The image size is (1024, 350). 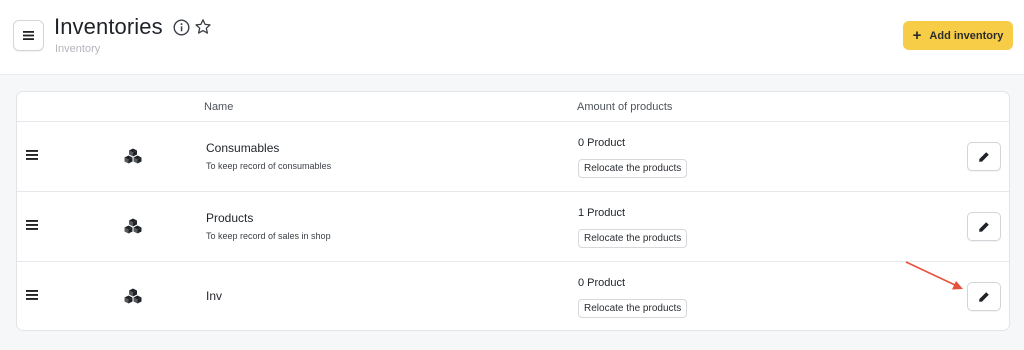 I want to click on info-icon, so click(x=181, y=27).